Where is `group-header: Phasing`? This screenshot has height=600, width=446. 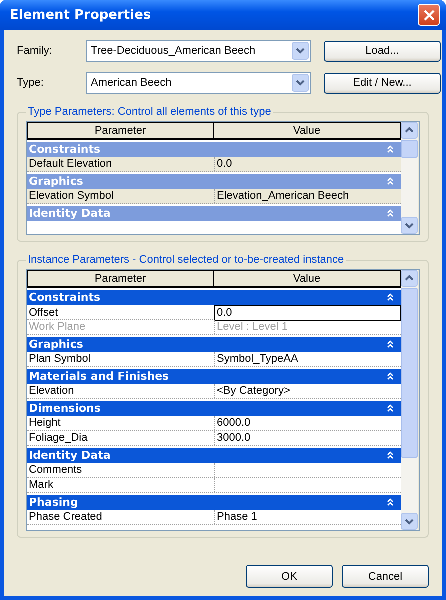
group-header: Phasing is located at coordinates (214, 502).